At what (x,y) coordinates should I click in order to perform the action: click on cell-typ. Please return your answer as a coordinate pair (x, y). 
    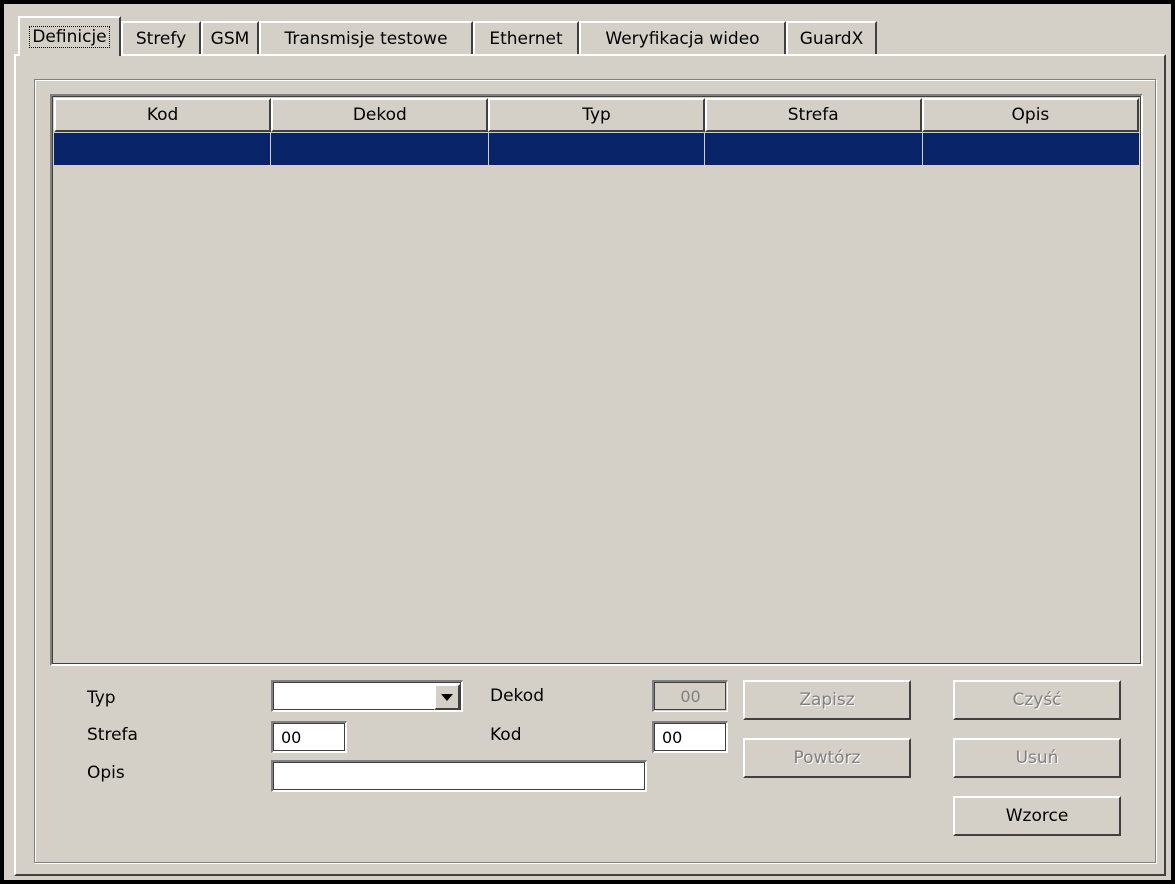
    Looking at the image, I should click on (597, 149).